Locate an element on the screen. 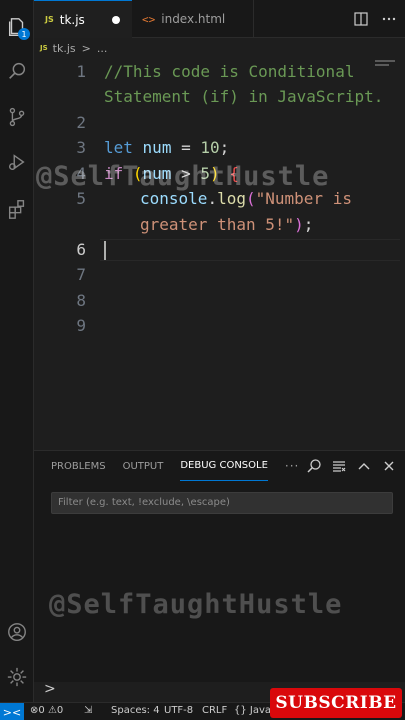 This screenshot has height=720, width=405. code-comment-line: //This code is Conditional is located at coordinates (229, 71).